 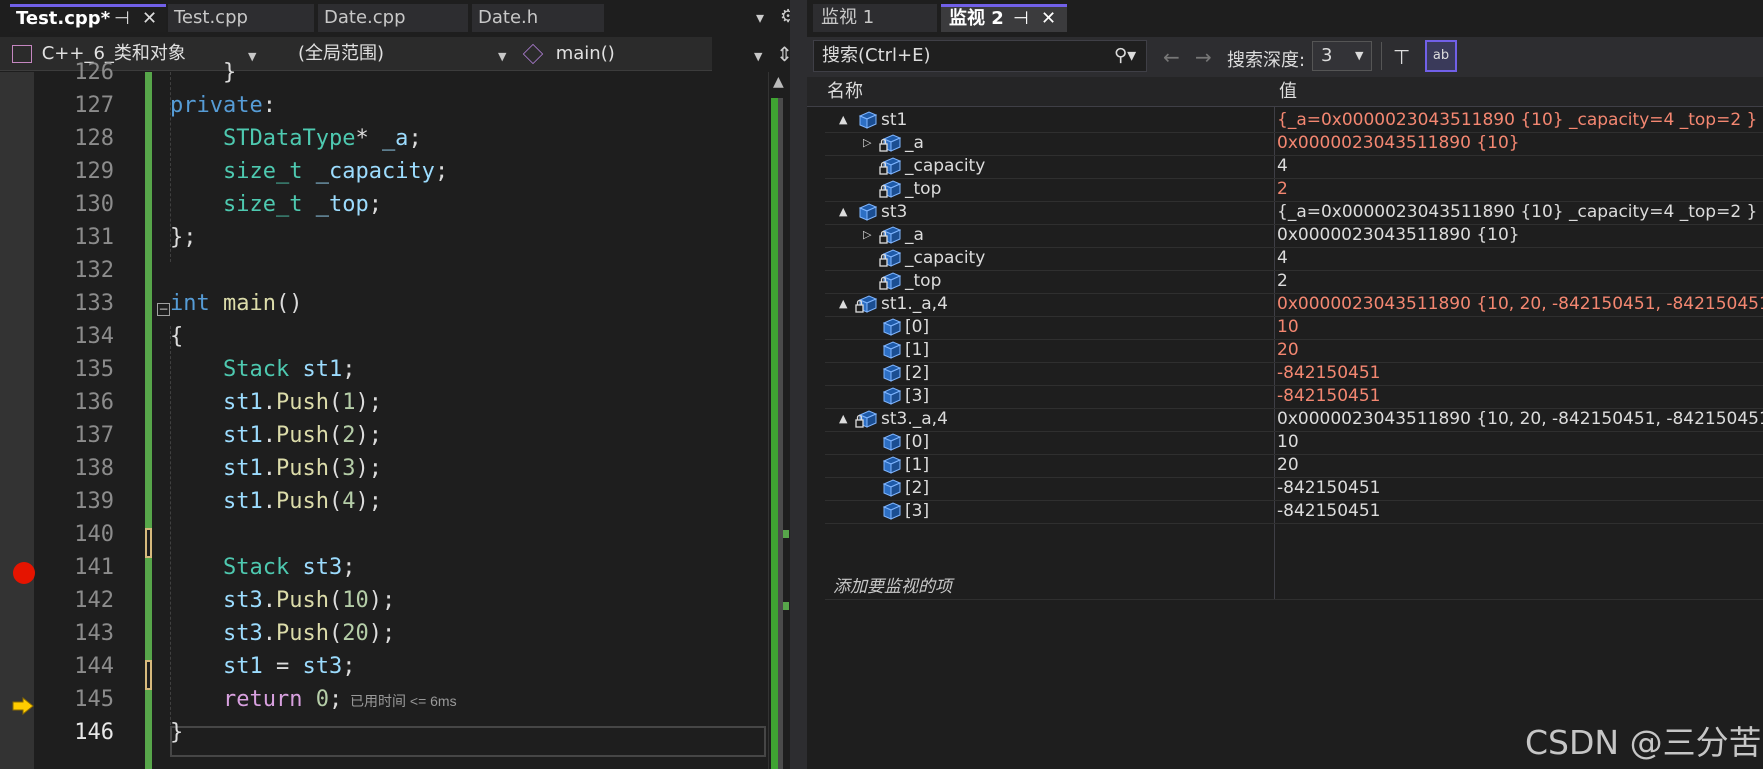 What do you see at coordinates (24, 573) in the screenshot?
I see `breakpoint-icon` at bounding box center [24, 573].